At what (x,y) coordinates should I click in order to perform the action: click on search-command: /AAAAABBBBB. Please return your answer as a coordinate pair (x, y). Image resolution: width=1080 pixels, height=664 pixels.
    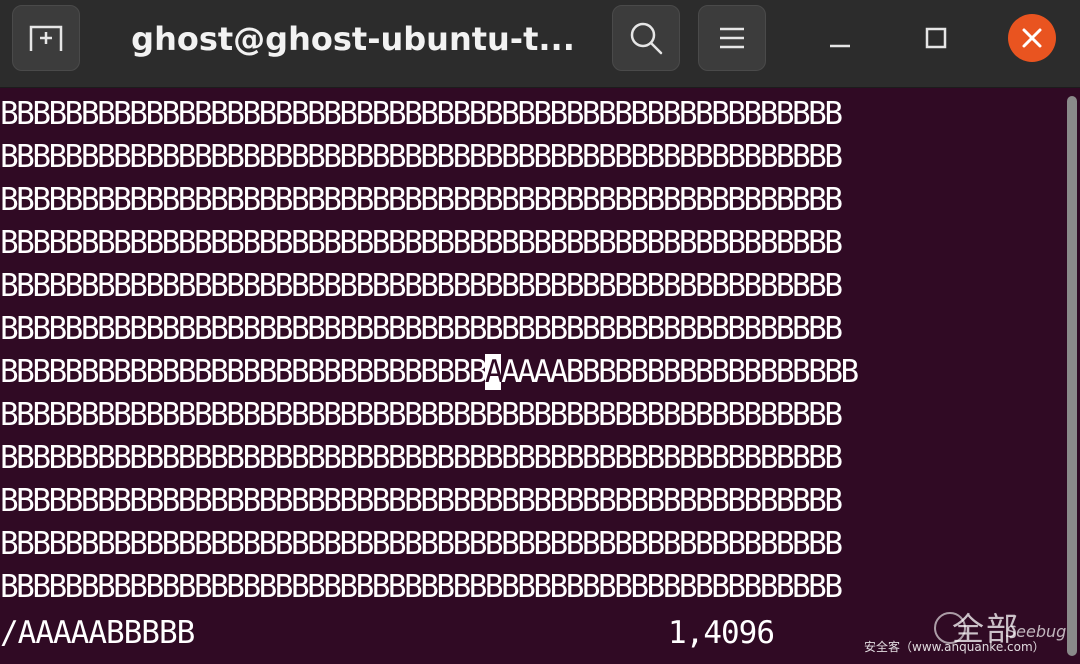
    Looking at the image, I should click on (97, 633).